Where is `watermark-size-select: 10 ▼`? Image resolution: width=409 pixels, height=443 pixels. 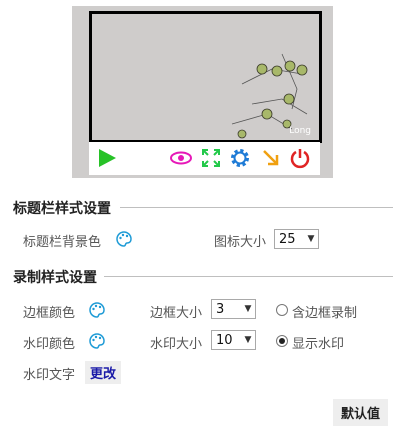 watermark-size-select: 10 ▼ is located at coordinates (233, 340).